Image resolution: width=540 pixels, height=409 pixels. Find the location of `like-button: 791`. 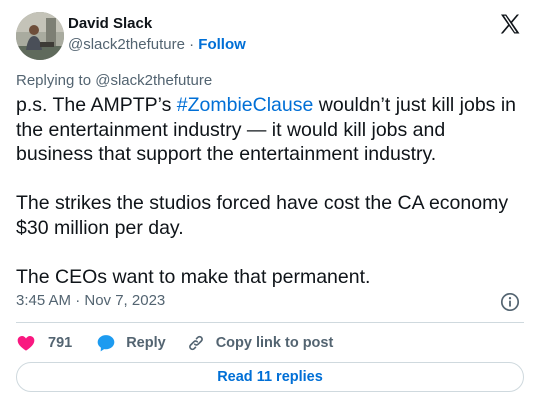

like-button: 791 is located at coordinates (44, 343).